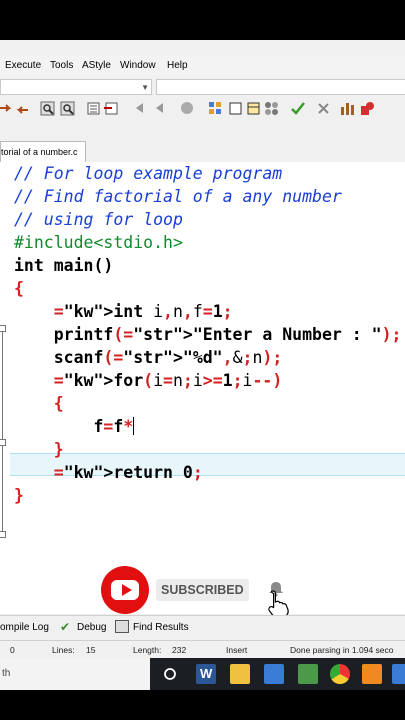 The image size is (405, 720). What do you see at coordinates (340, 674) in the screenshot?
I see `chrome-icon` at bounding box center [340, 674].